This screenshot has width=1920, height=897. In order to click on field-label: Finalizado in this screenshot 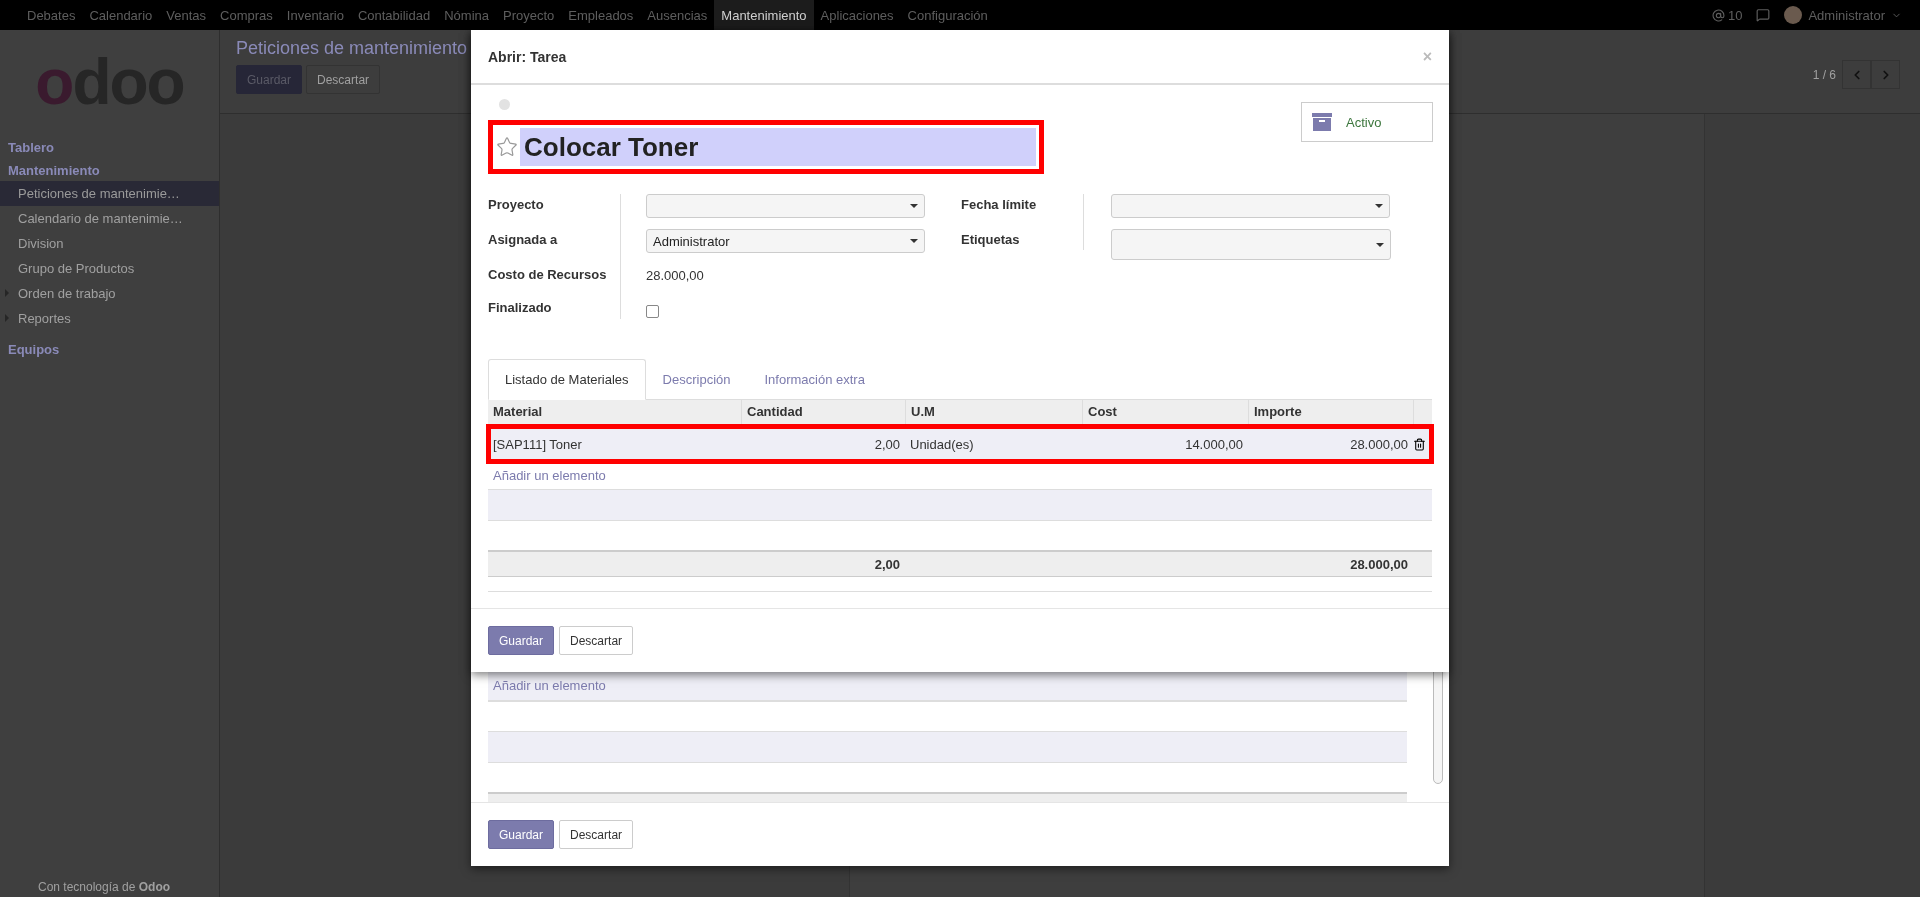, I will do `click(520, 308)`.